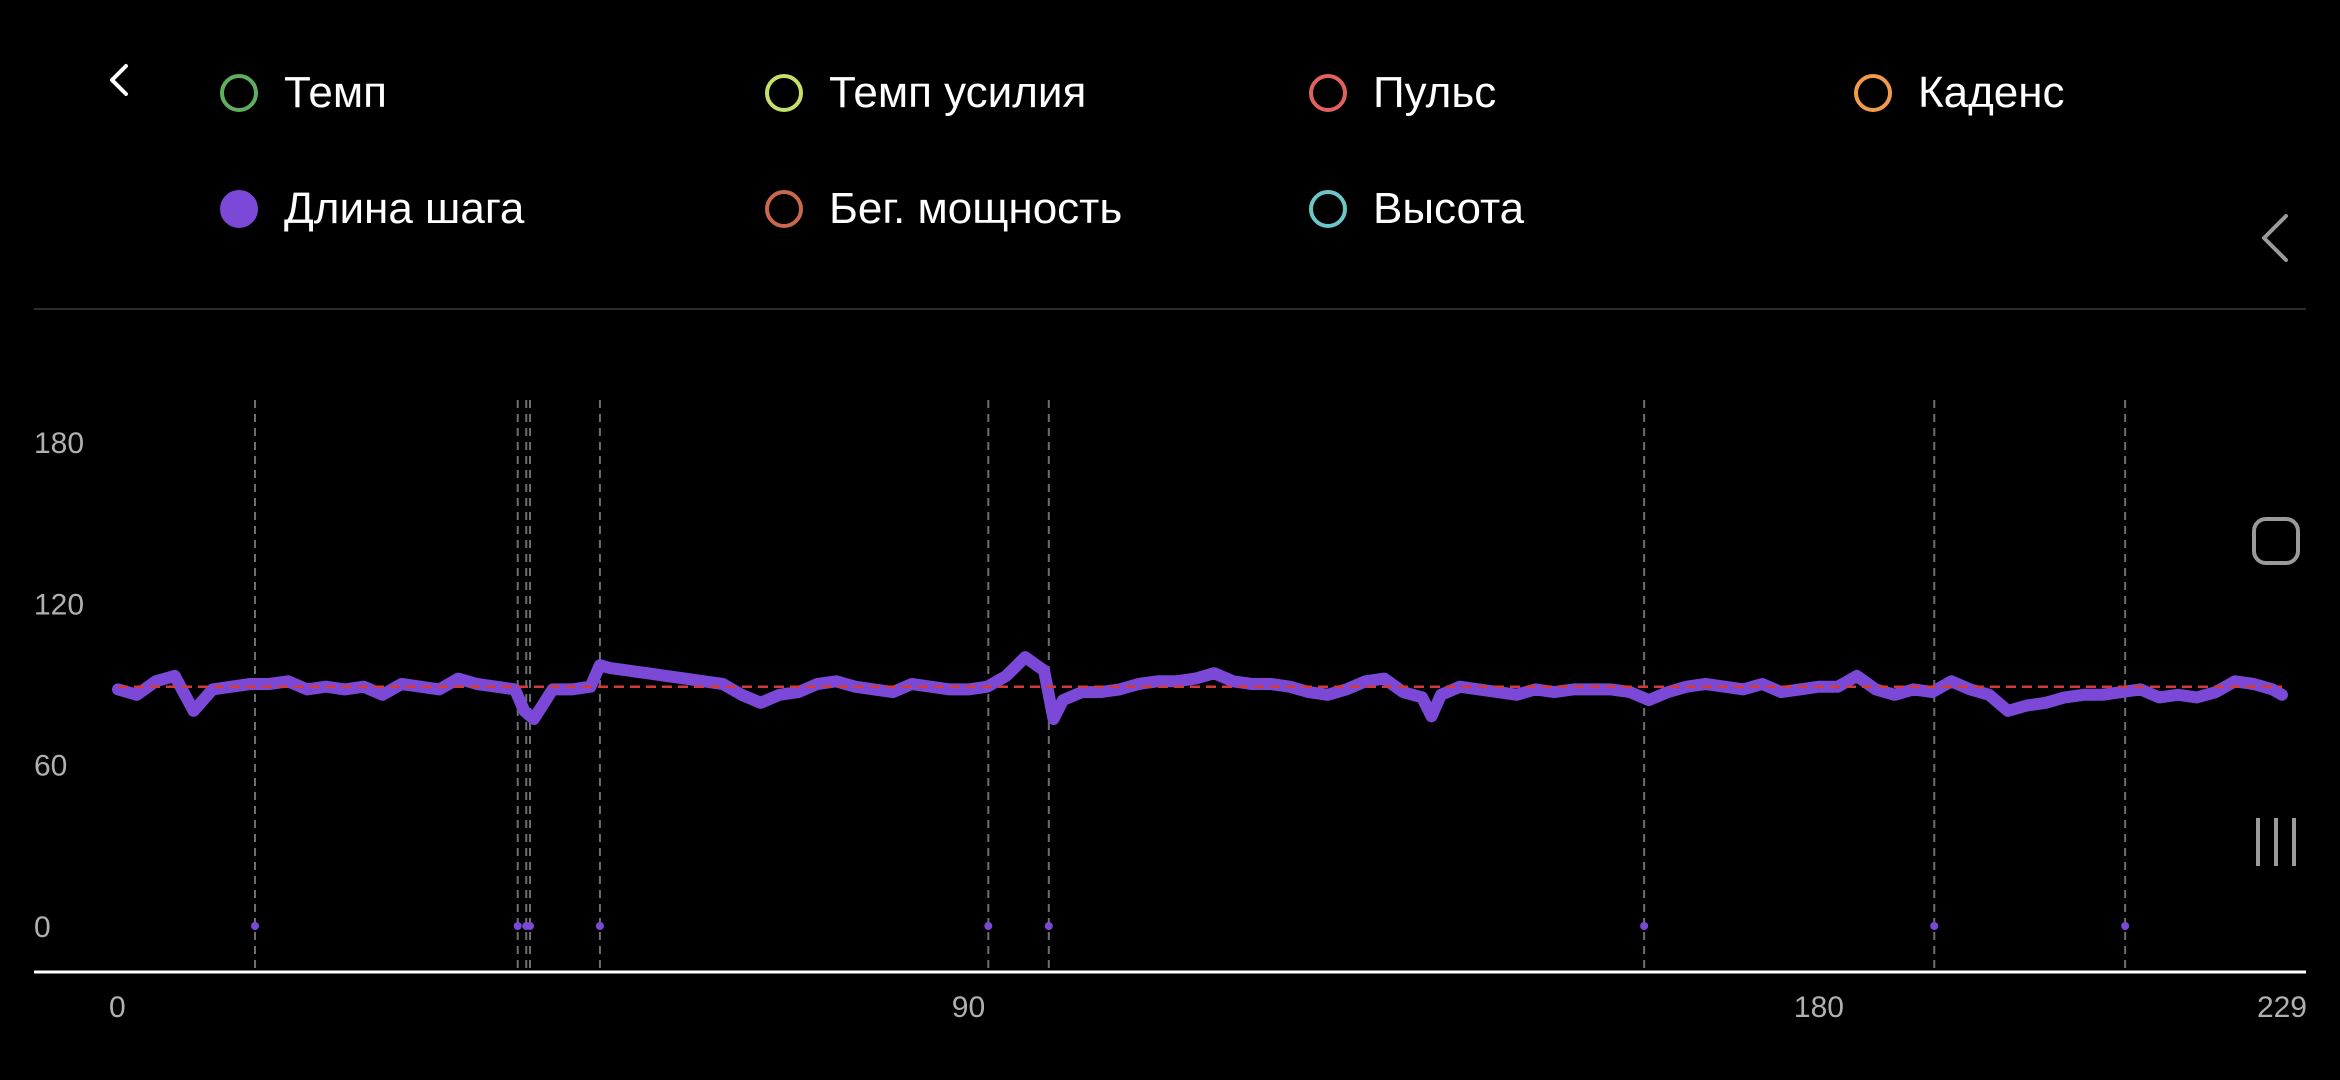  Describe the element at coordinates (2276, 238) in the screenshot. I see `side-back-button` at that location.